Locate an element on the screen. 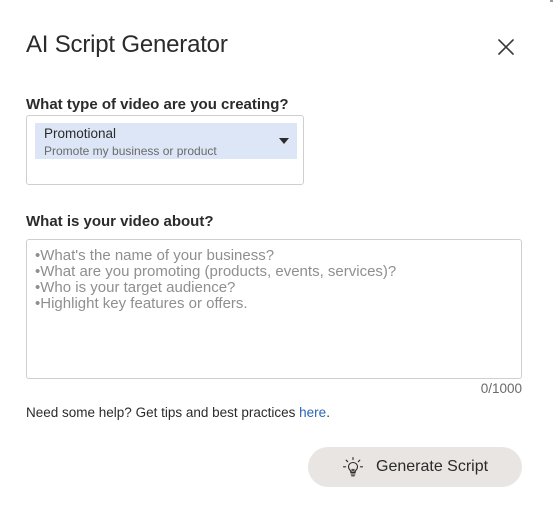 This screenshot has height=515, width=553. close-button is located at coordinates (506, 47).